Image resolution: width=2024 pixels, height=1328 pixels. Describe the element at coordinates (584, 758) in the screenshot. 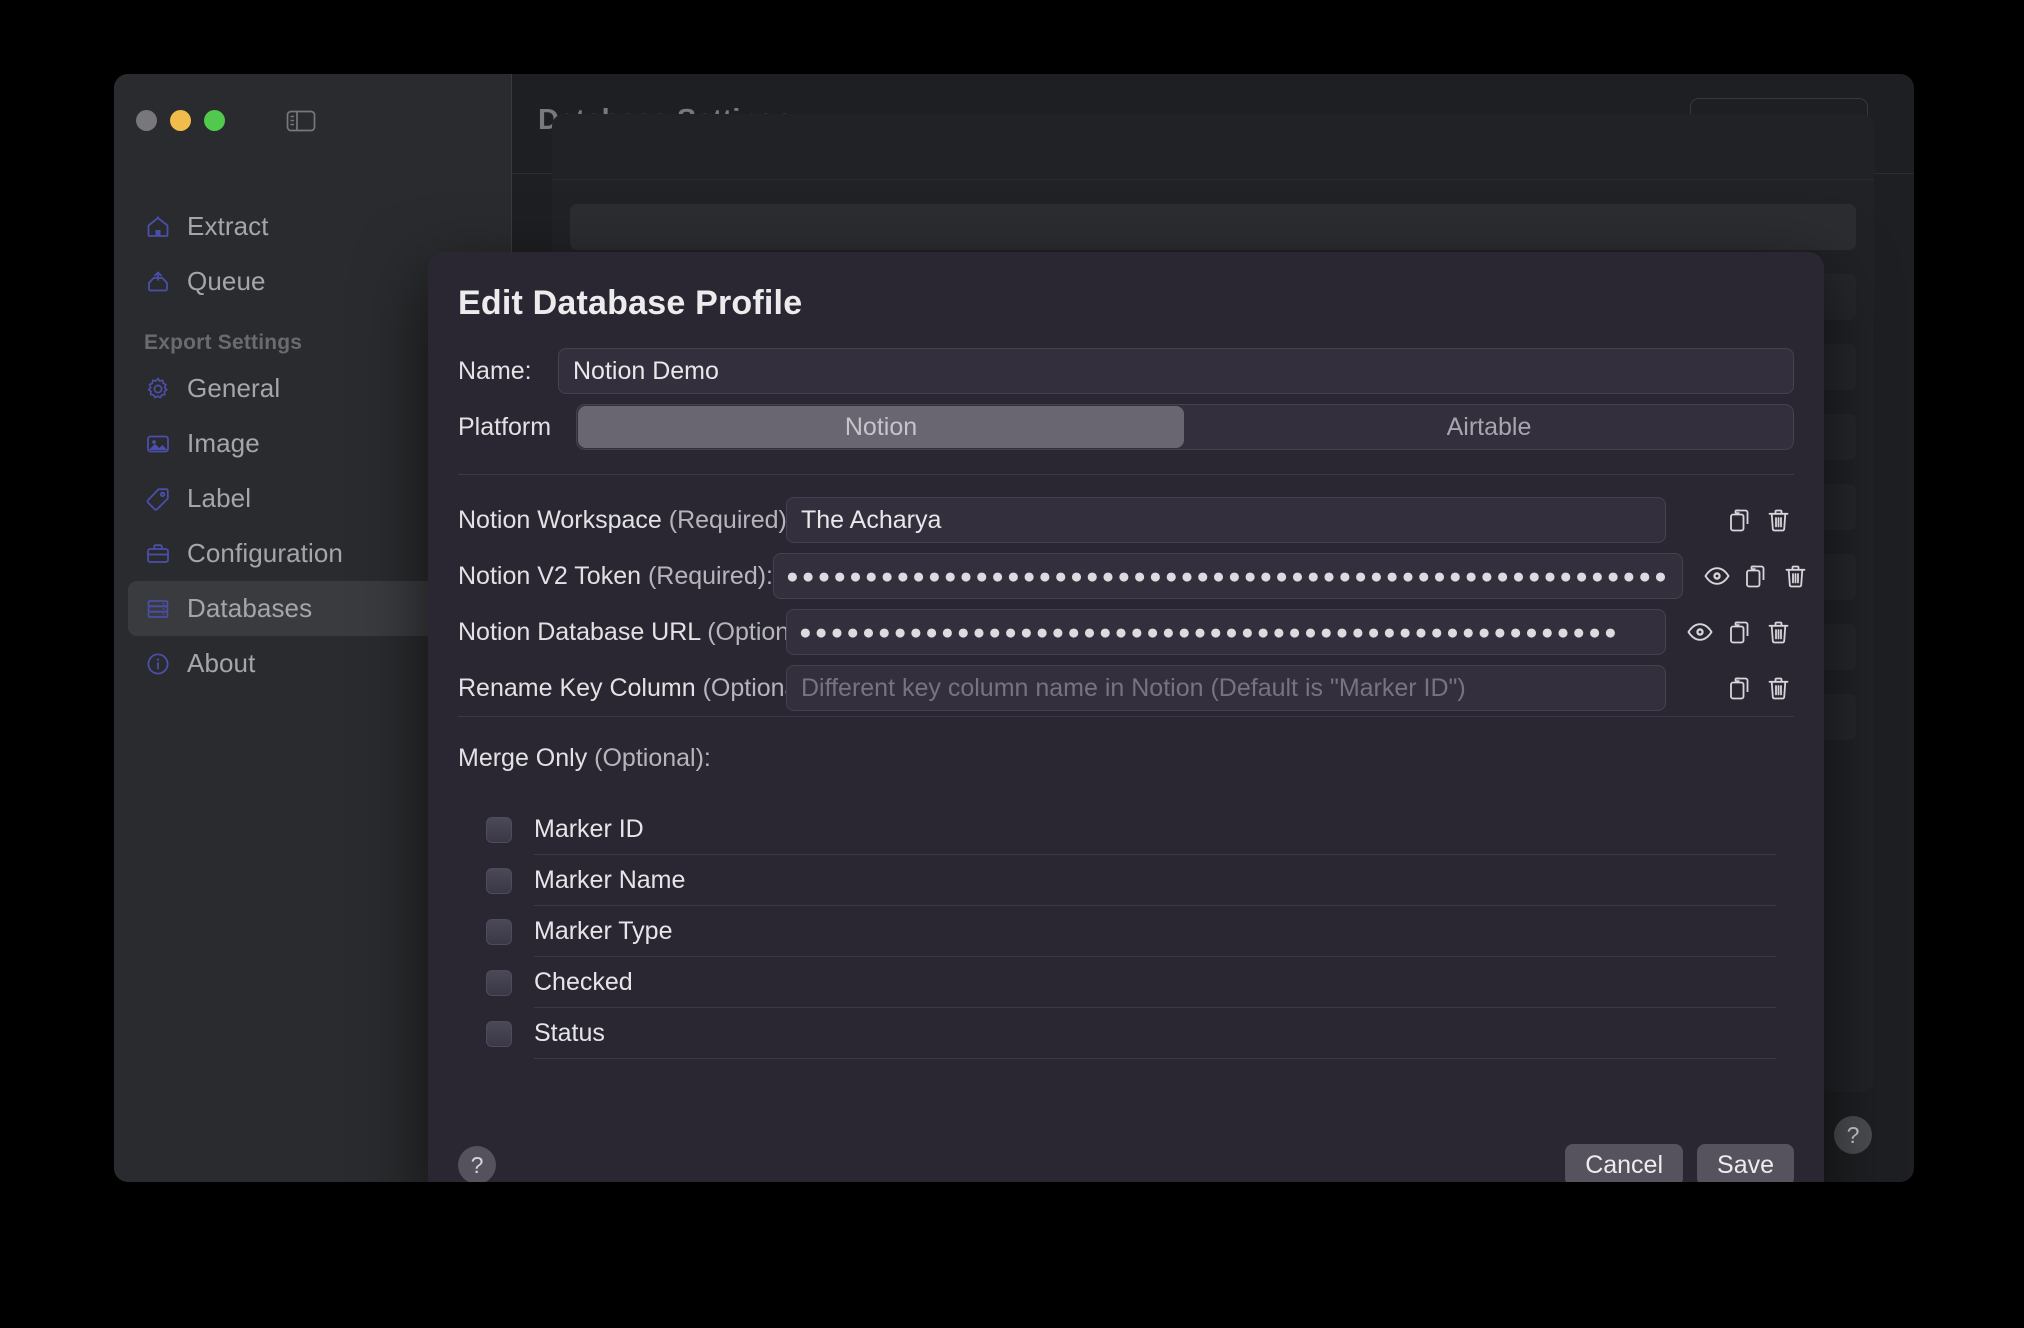

I see `merge-only-title: Merge Only (Optional):` at that location.